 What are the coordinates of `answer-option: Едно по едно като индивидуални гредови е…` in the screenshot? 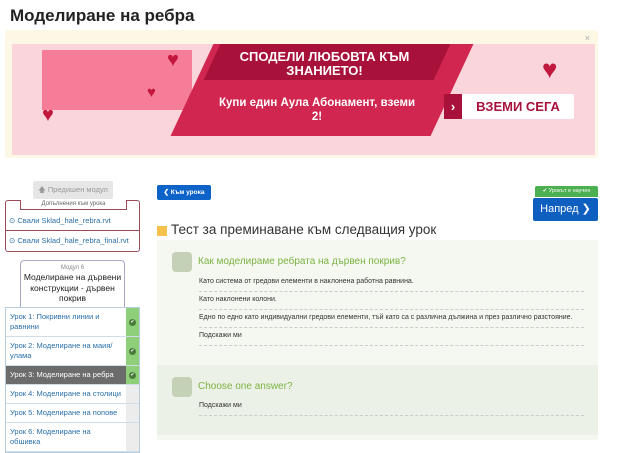 It's located at (391, 319).